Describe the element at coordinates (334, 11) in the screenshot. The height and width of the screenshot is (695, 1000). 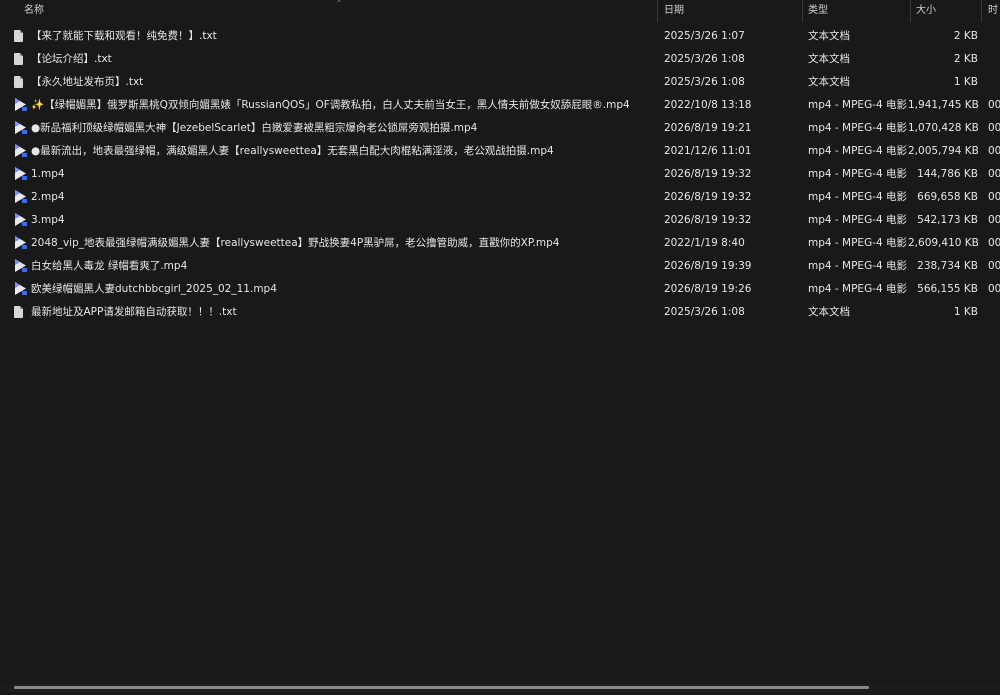
I see `column-name-header: 名称` at that location.